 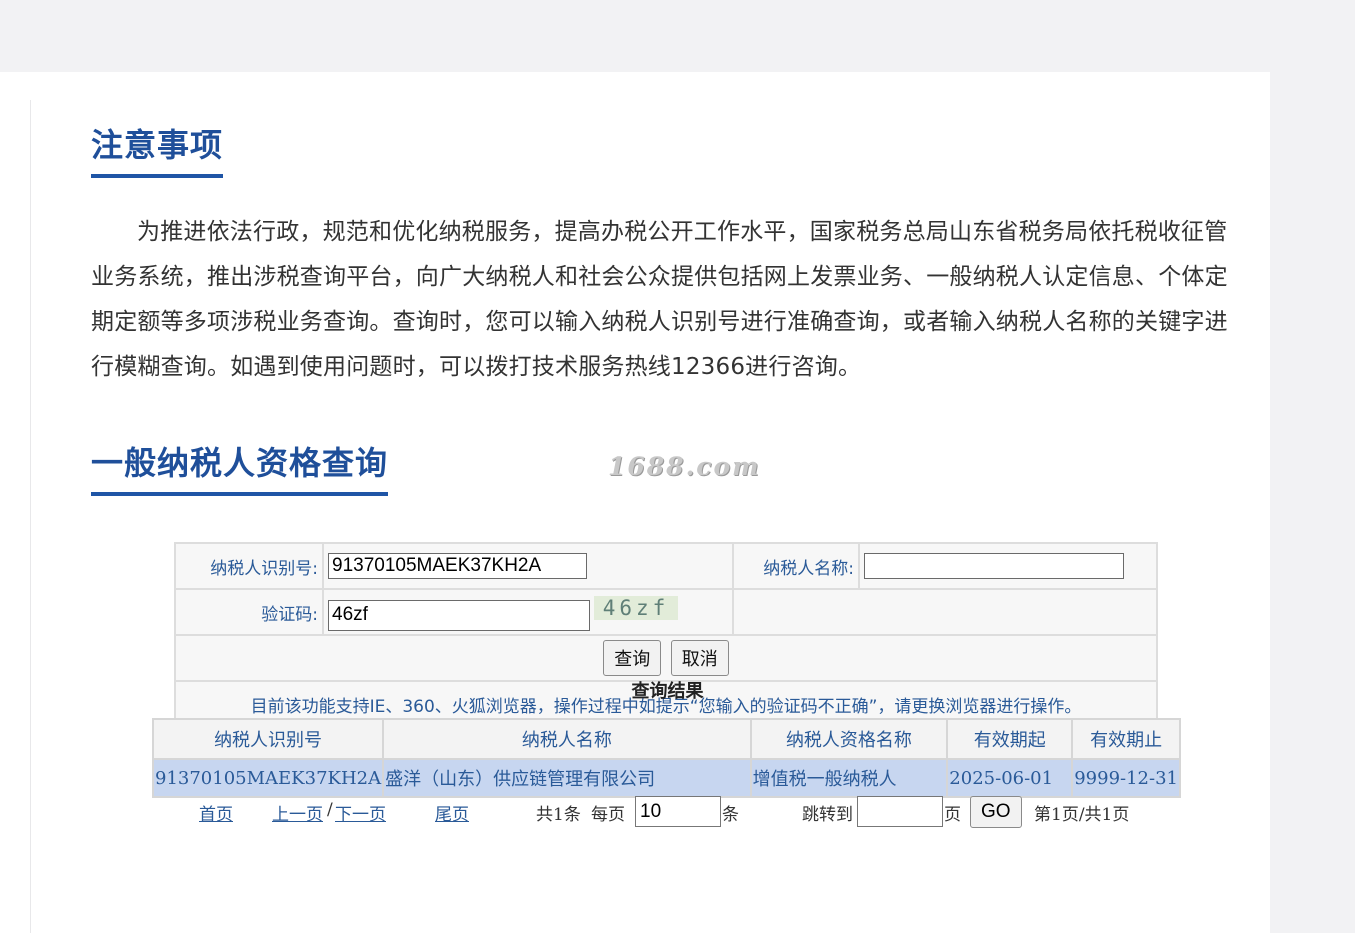 I want to click on taxpayer-name-input, so click(x=994, y=566).